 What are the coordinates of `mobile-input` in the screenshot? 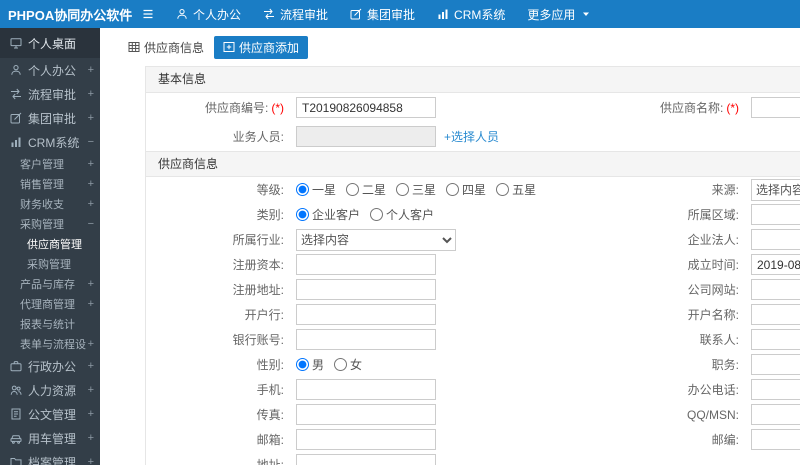 It's located at (366, 389).